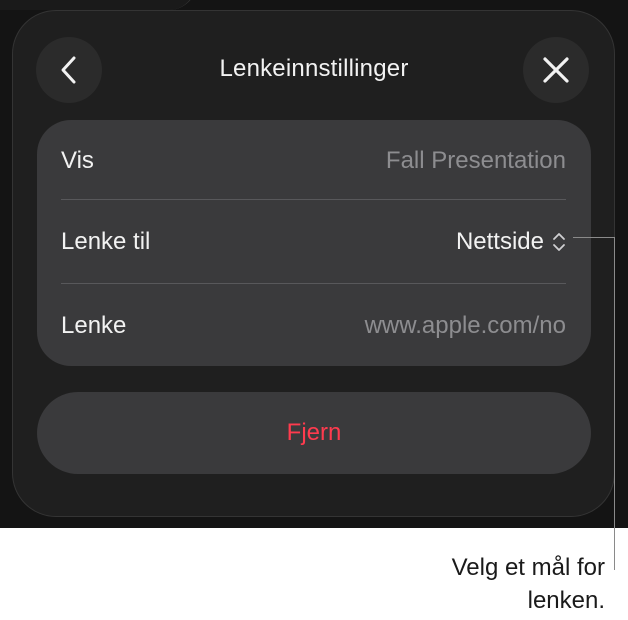  What do you see at coordinates (528, 567) in the screenshot?
I see `callout-line-1: Velg et mål for` at bounding box center [528, 567].